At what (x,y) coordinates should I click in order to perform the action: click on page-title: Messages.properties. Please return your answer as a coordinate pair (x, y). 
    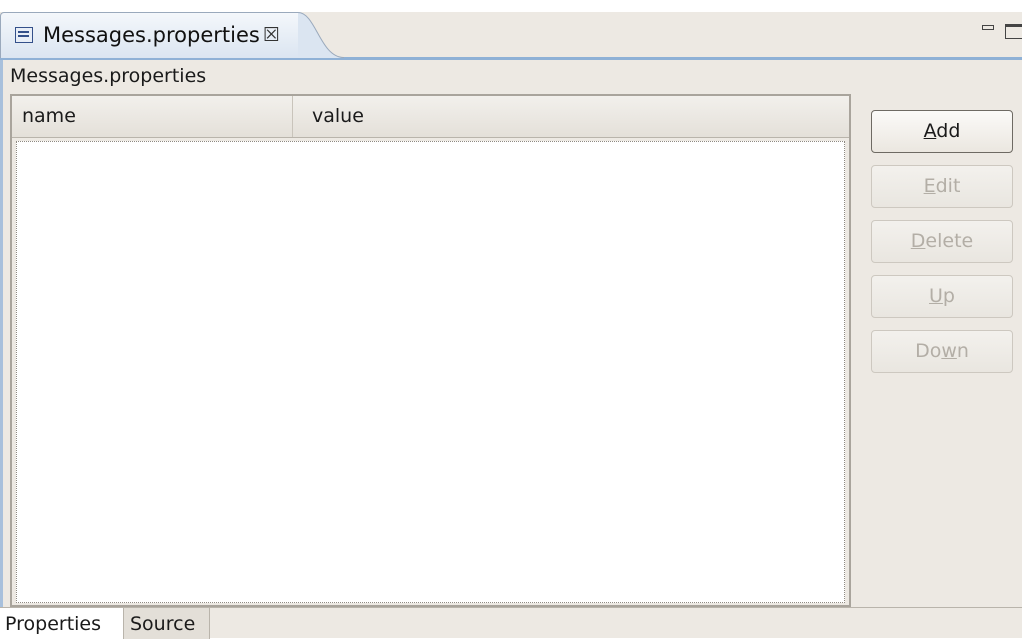
    Looking at the image, I should click on (108, 76).